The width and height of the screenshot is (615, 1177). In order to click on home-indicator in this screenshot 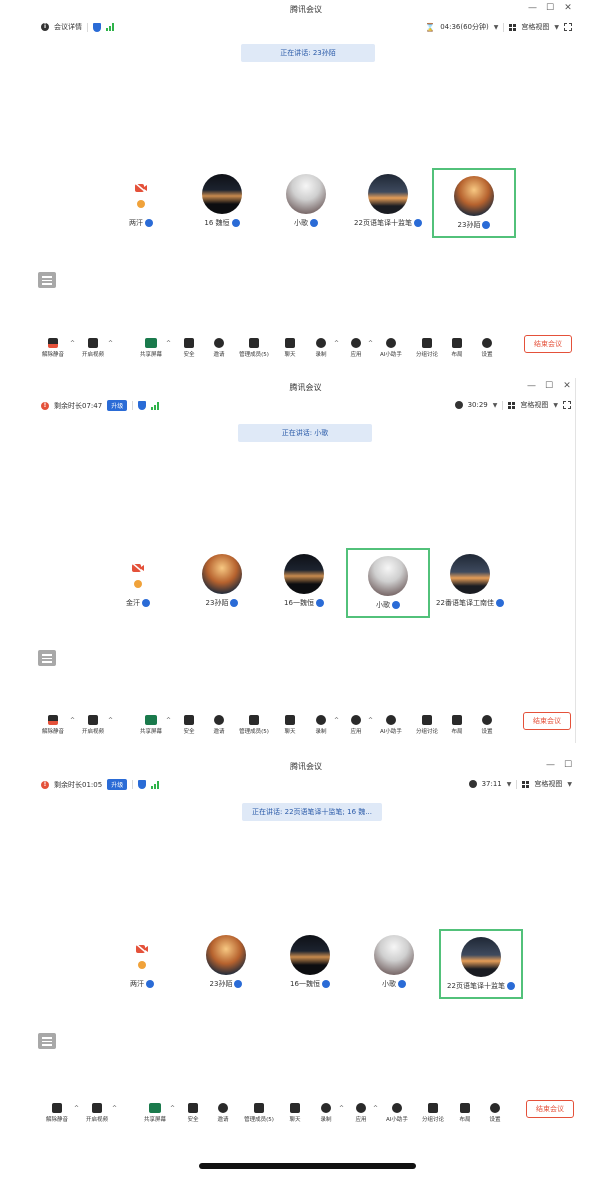, I will do `click(307, 1166)`.